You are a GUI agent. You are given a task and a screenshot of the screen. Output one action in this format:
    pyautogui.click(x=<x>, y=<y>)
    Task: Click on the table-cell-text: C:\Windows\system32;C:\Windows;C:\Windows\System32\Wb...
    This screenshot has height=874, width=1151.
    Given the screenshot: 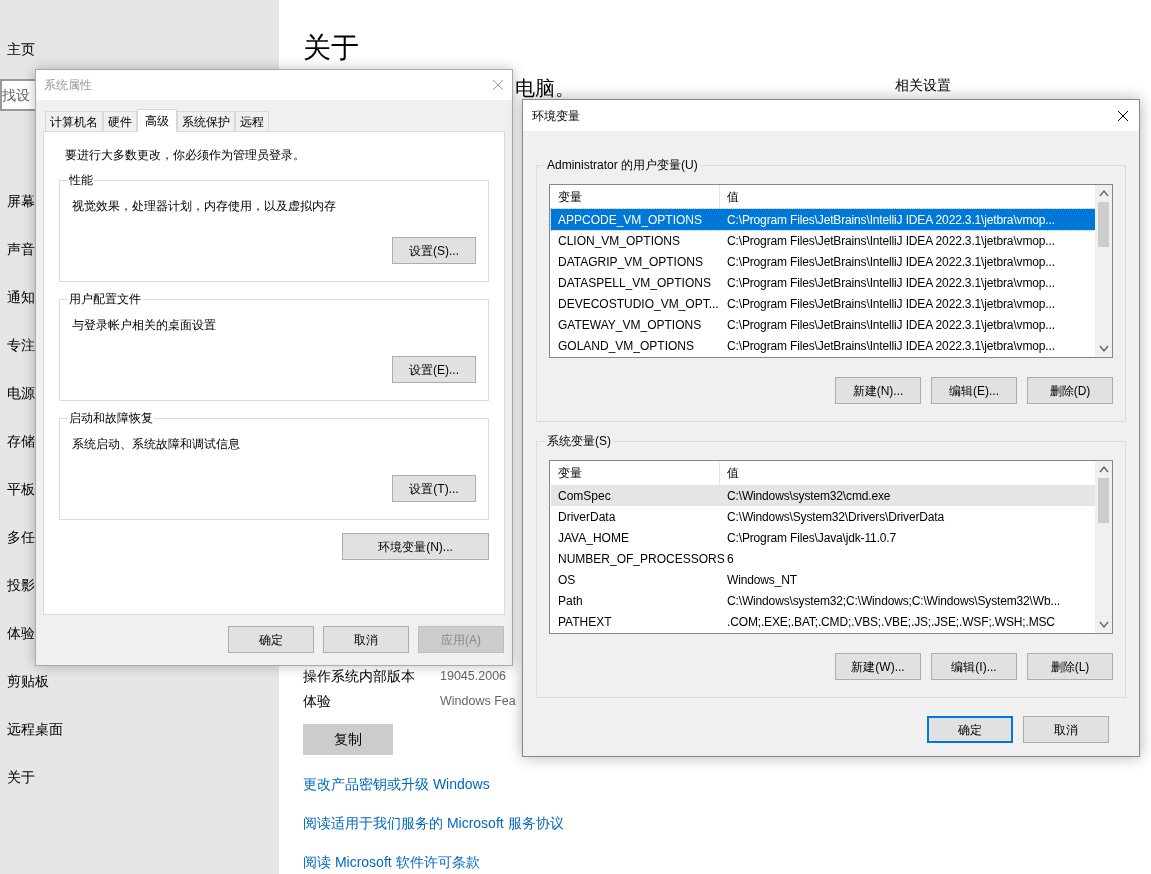 What is the action you would take?
    pyautogui.click(x=893, y=601)
    